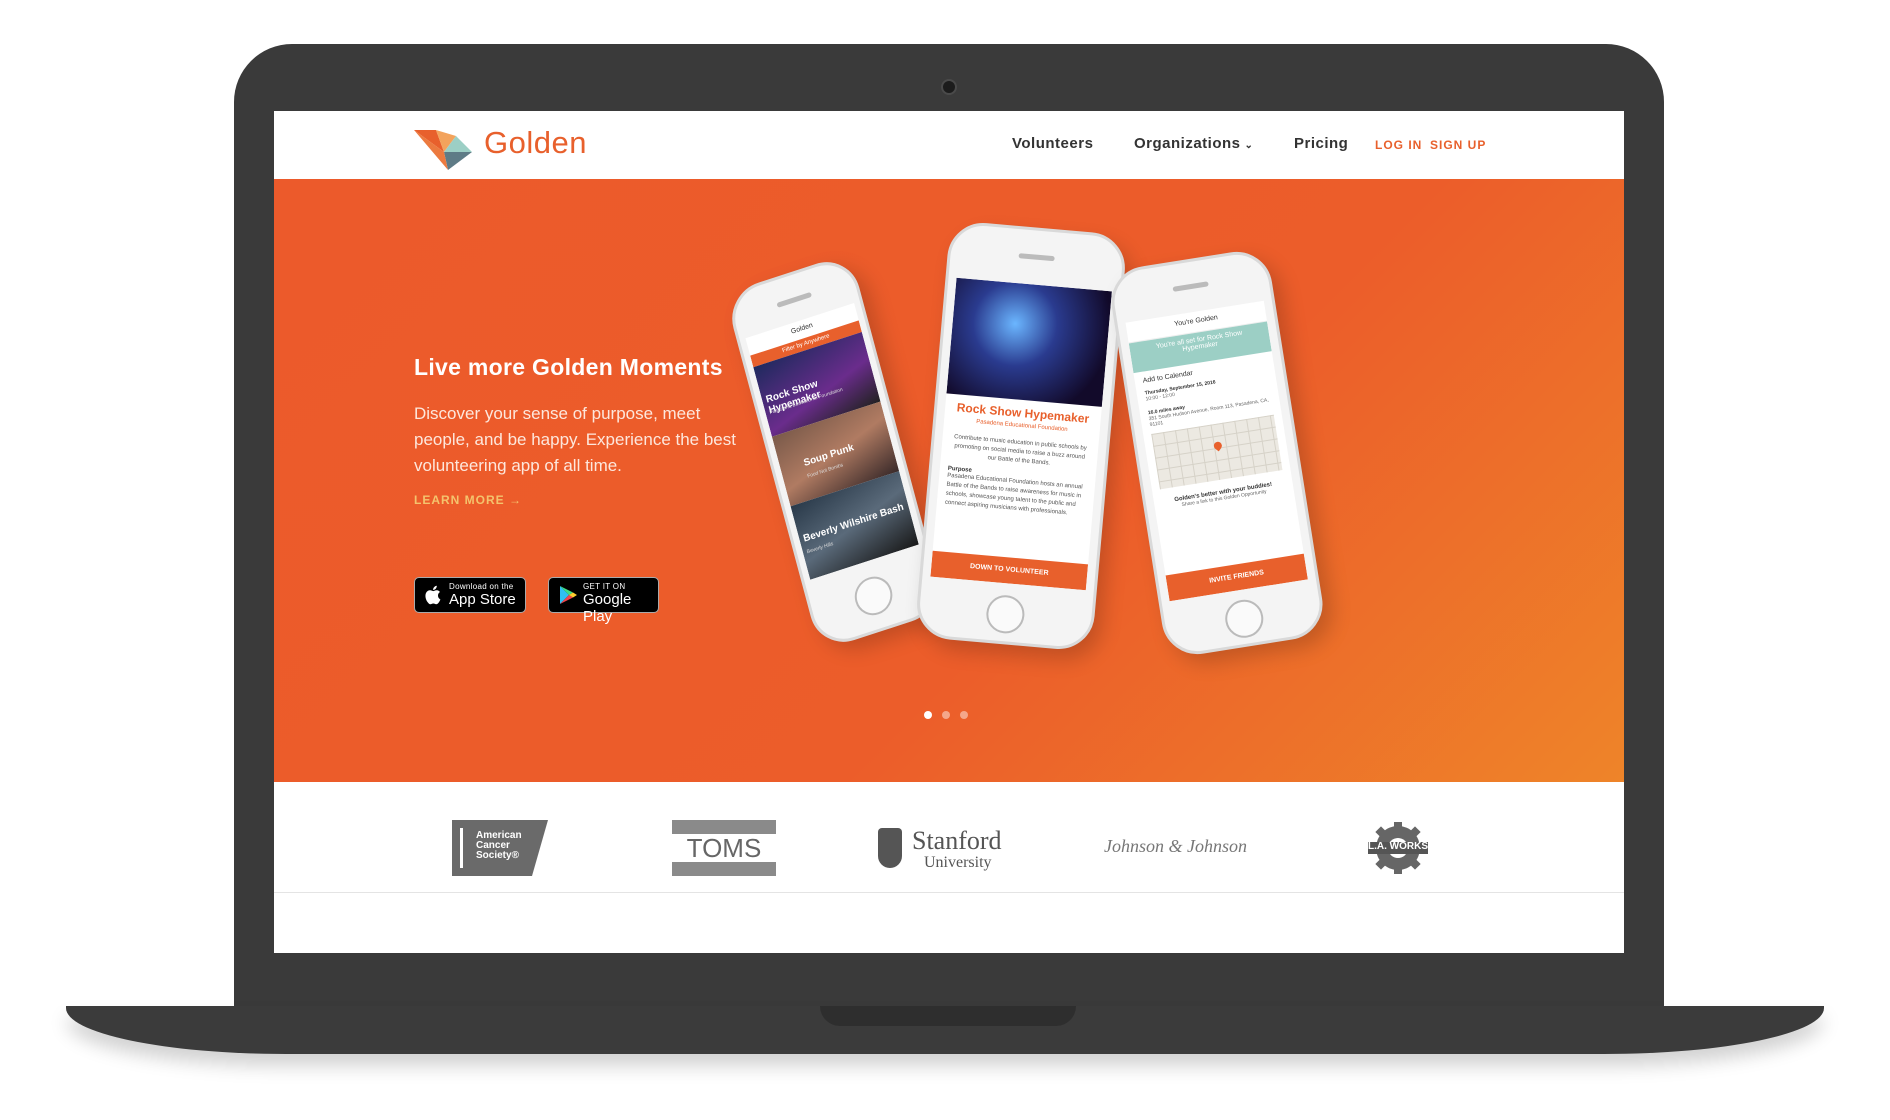 This screenshot has width=1890, height=1120. I want to click on nav-organizations-link: Organizations ⌄, so click(1193, 143).